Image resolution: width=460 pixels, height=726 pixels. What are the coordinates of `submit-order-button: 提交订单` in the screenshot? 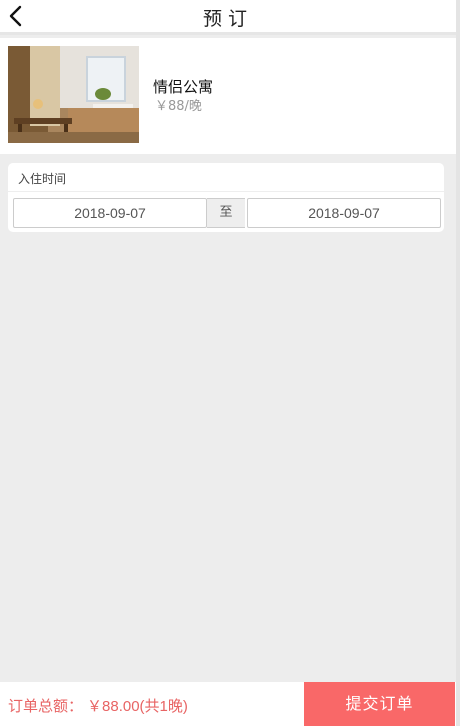 It's located at (379, 704).